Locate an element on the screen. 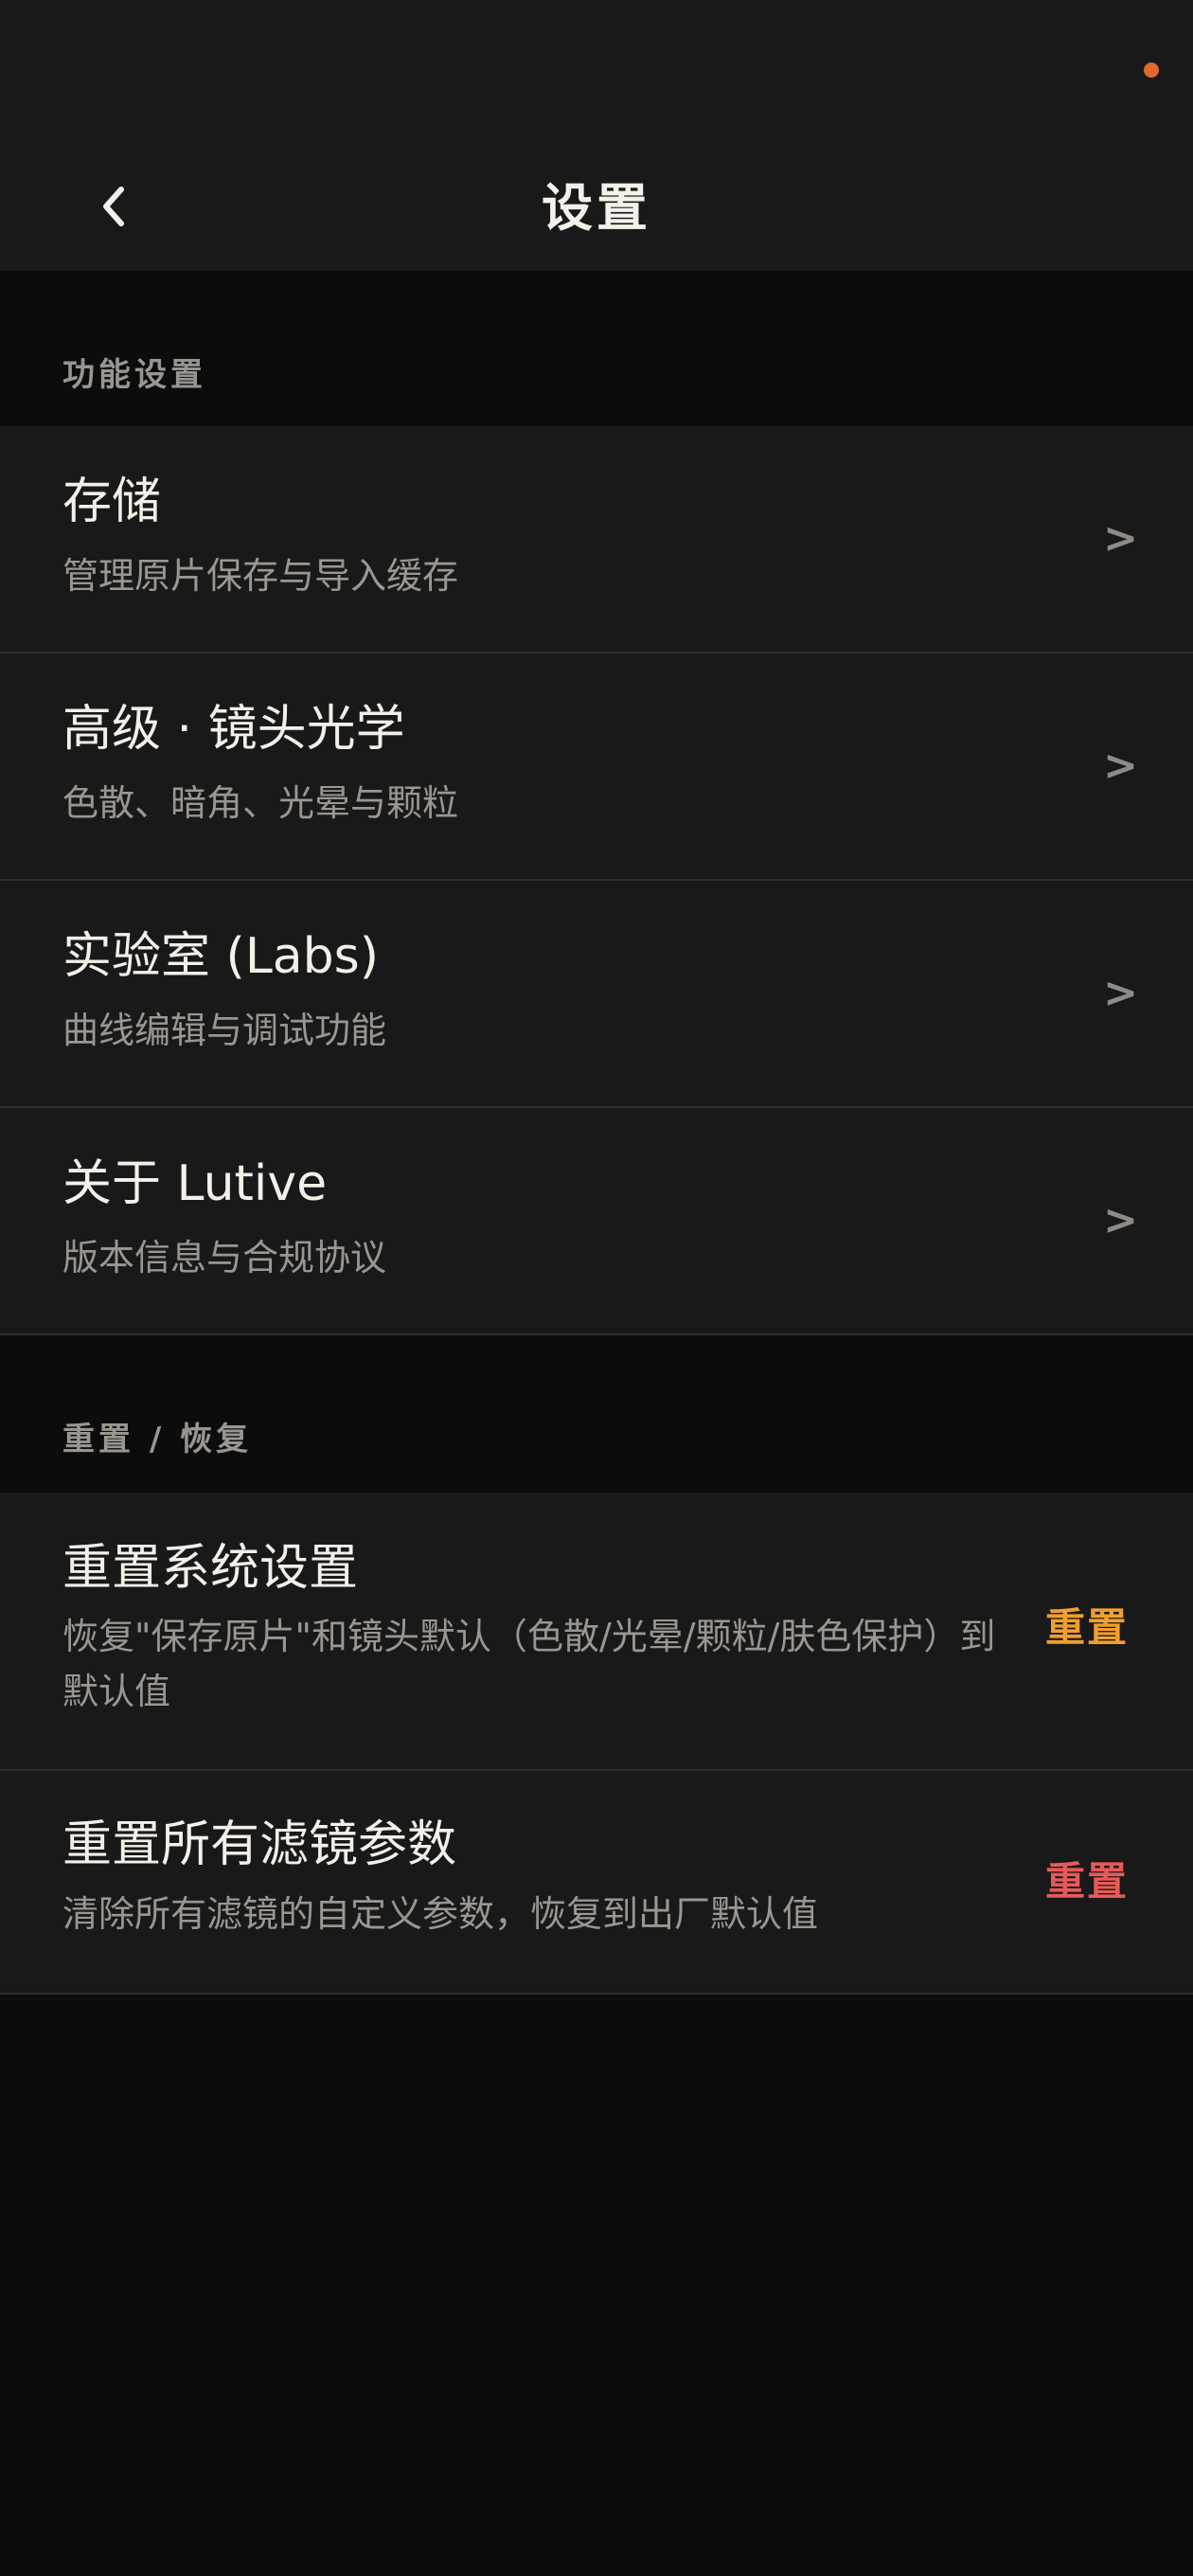 The image size is (1193, 2576). settings-item-storage: 存储 管理原片保存与导入缓存 > is located at coordinates (596, 539).